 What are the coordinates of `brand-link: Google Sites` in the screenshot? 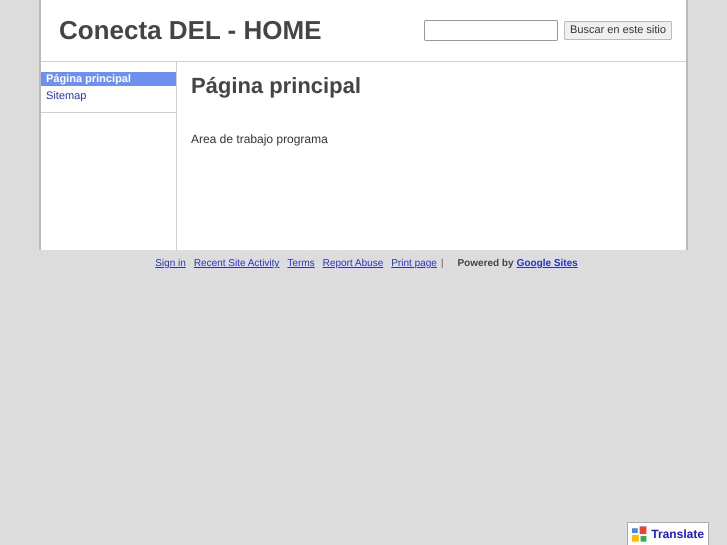 It's located at (547, 263).